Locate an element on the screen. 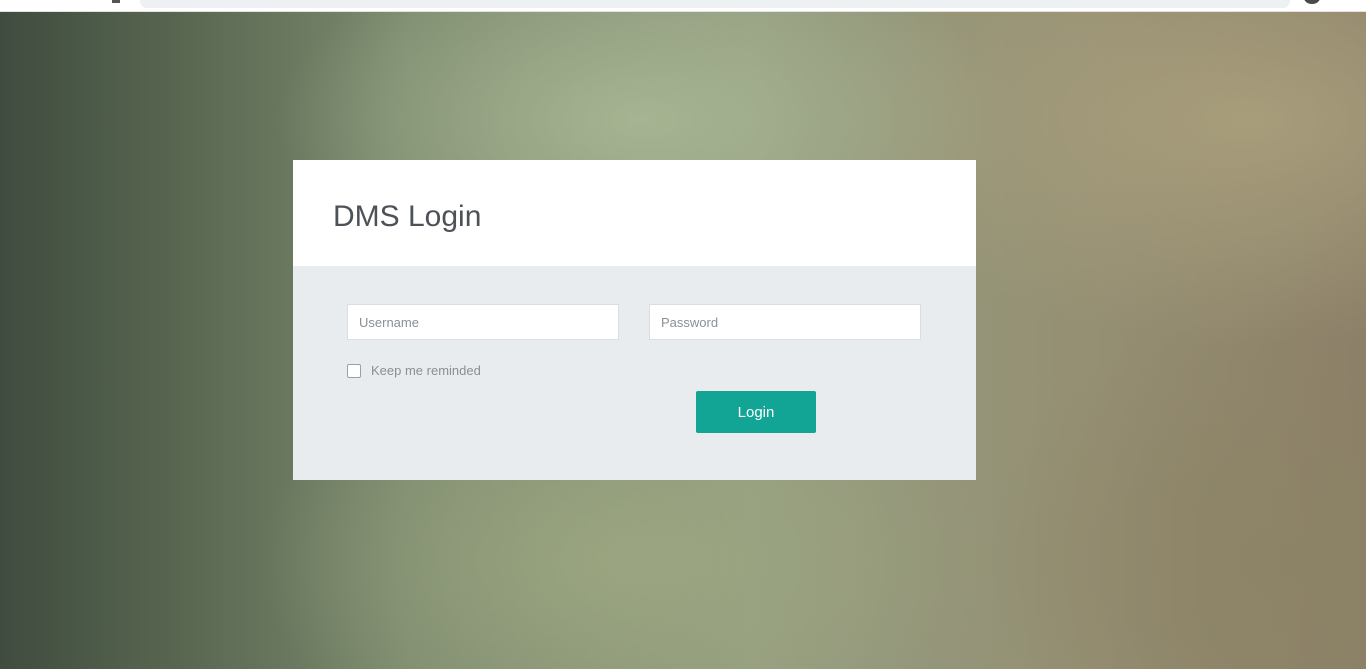 The image size is (1366, 669). remember-me-checkbox is located at coordinates (354, 370).